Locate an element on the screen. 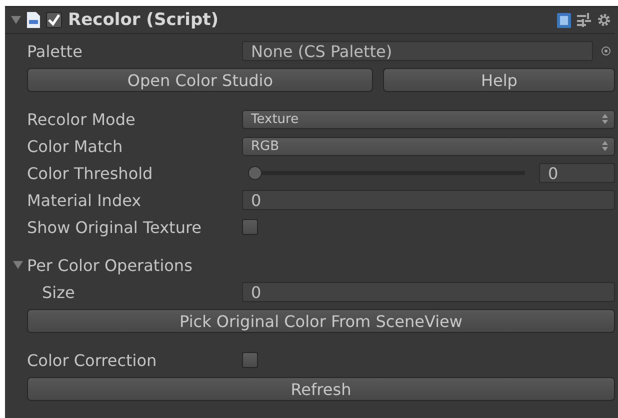 Image resolution: width=618 pixels, height=418 pixels. target-icon is located at coordinates (606, 51).